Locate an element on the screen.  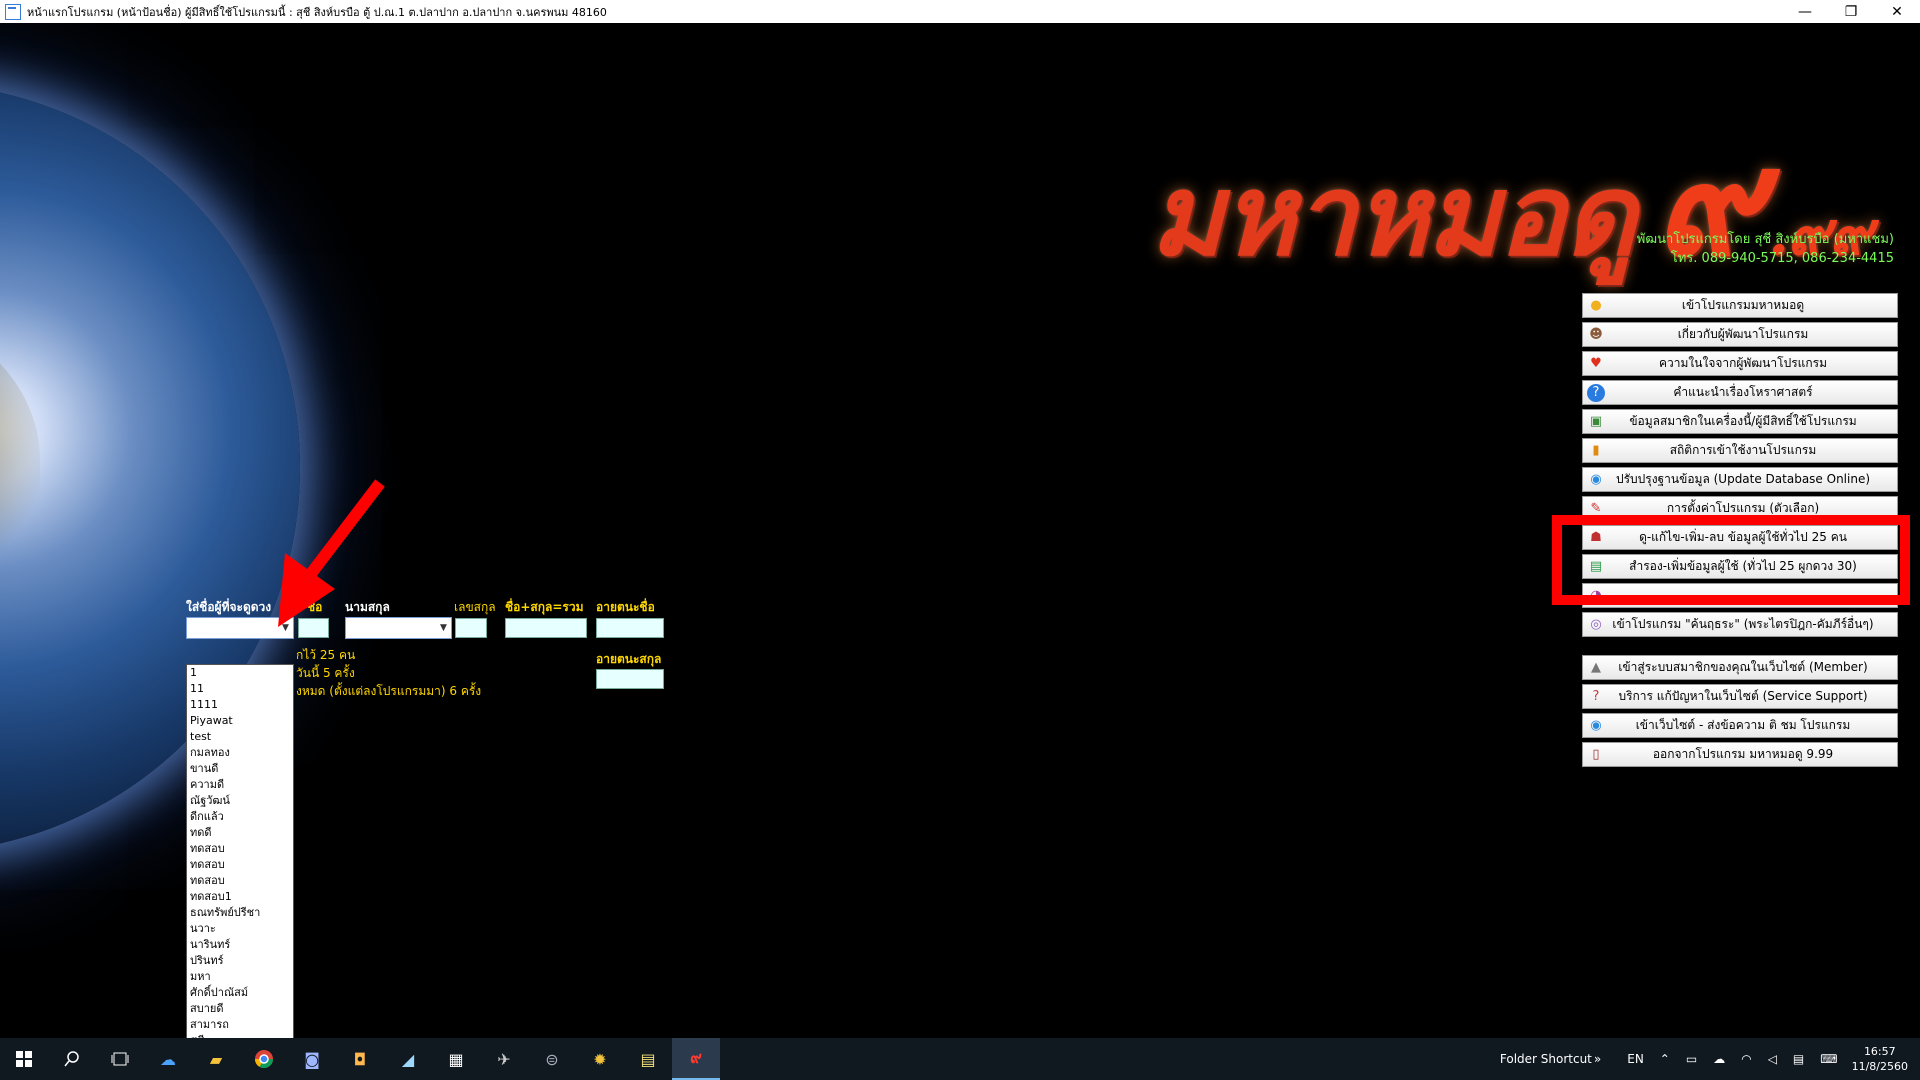
keyboard-icon: ⌨ is located at coordinates (1828, 1059).